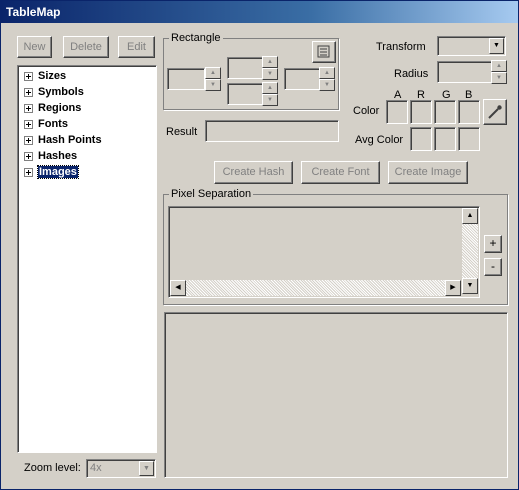  I want to click on avg-color-r-field, so click(421, 139).